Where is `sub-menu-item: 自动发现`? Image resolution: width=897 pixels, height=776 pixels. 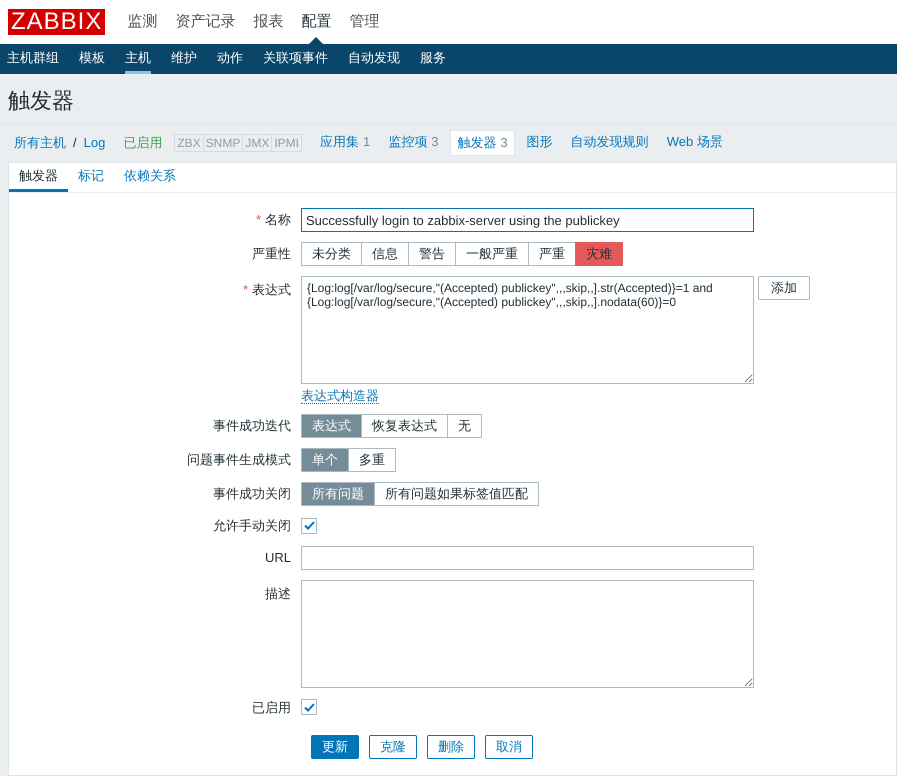 sub-menu-item: 自动发现 is located at coordinates (374, 59).